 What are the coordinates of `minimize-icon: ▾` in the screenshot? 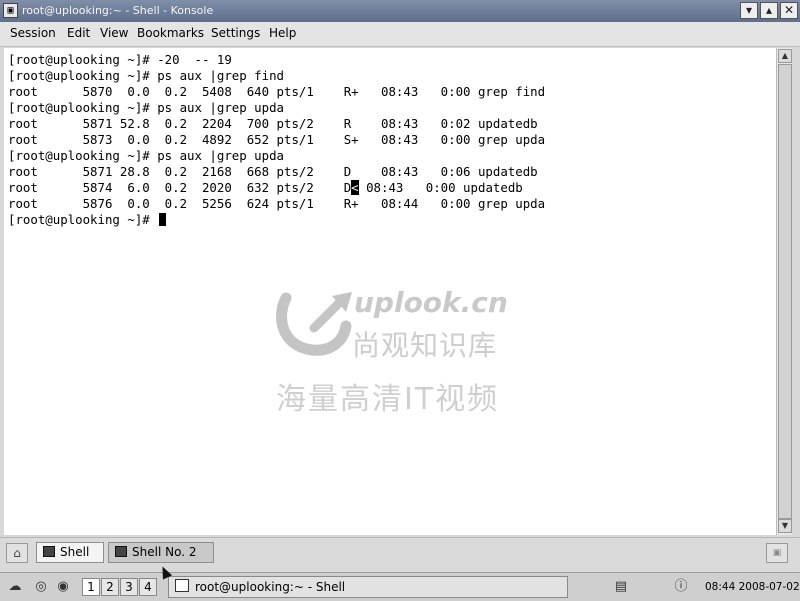 It's located at (749, 10).